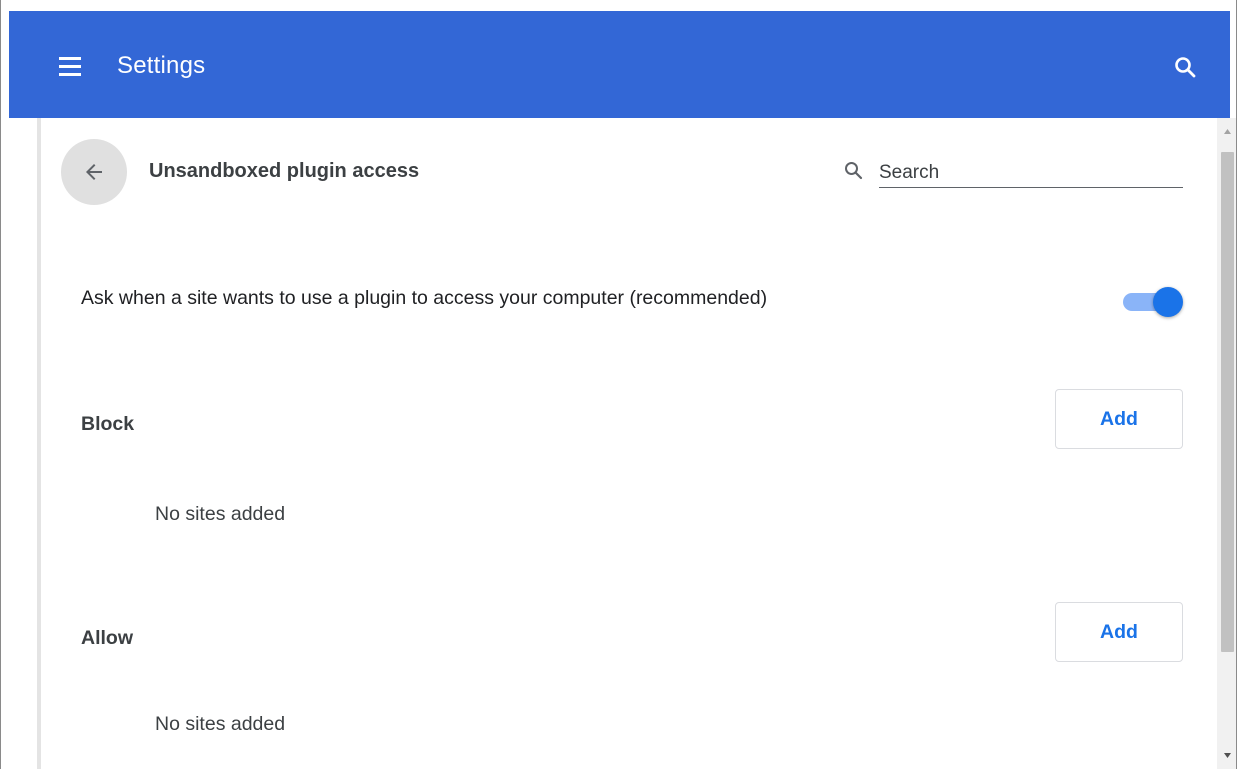 The width and height of the screenshot is (1237, 769). Describe the element at coordinates (39, 443) in the screenshot. I see `content-left-border` at that location.